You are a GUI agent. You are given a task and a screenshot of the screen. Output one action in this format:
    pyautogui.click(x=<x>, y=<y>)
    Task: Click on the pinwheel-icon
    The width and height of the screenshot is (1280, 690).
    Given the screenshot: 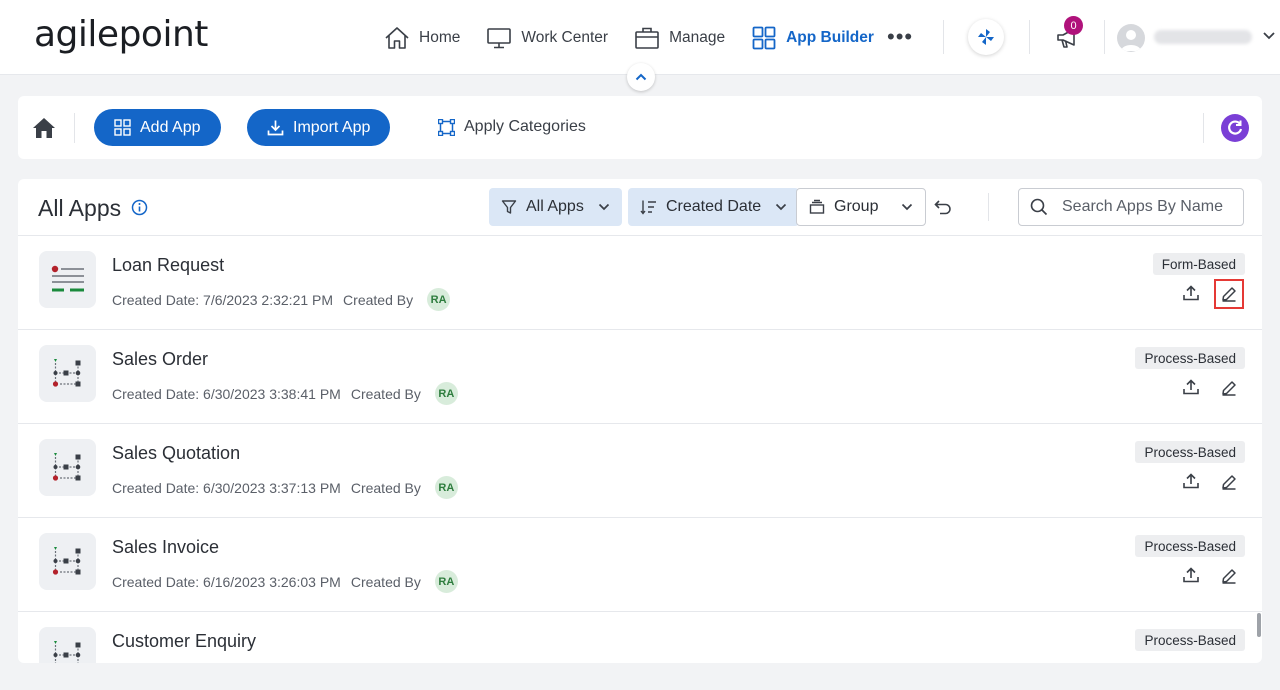 What is the action you would take?
    pyautogui.click(x=986, y=37)
    